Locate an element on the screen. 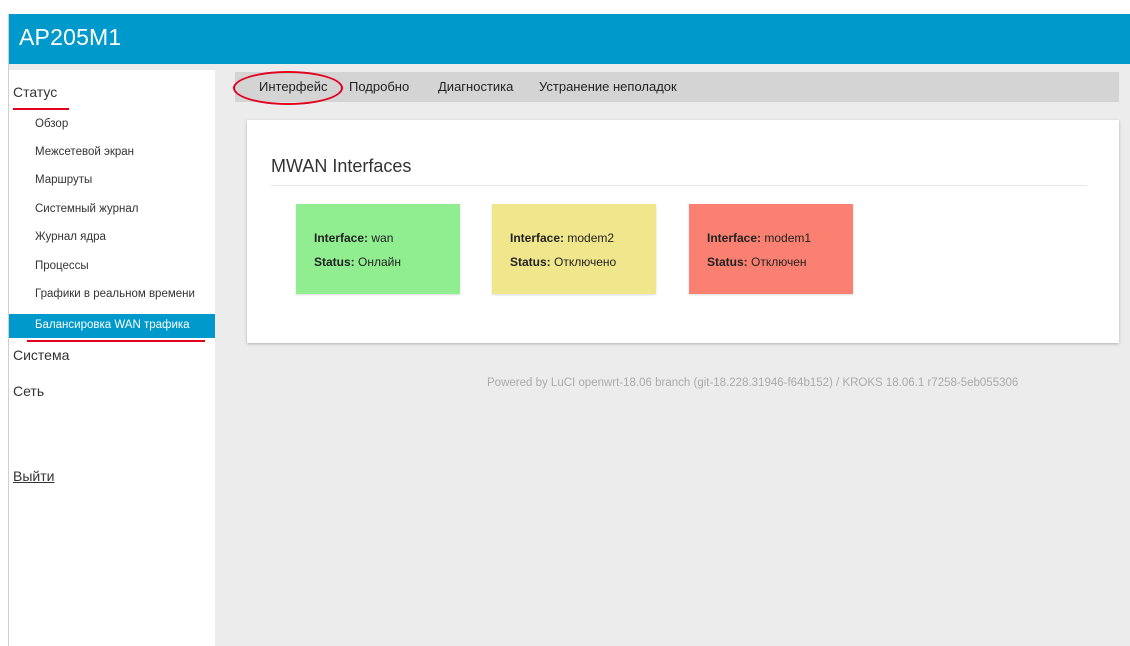  panel-title: MWAN Interfaces is located at coordinates (341, 166).